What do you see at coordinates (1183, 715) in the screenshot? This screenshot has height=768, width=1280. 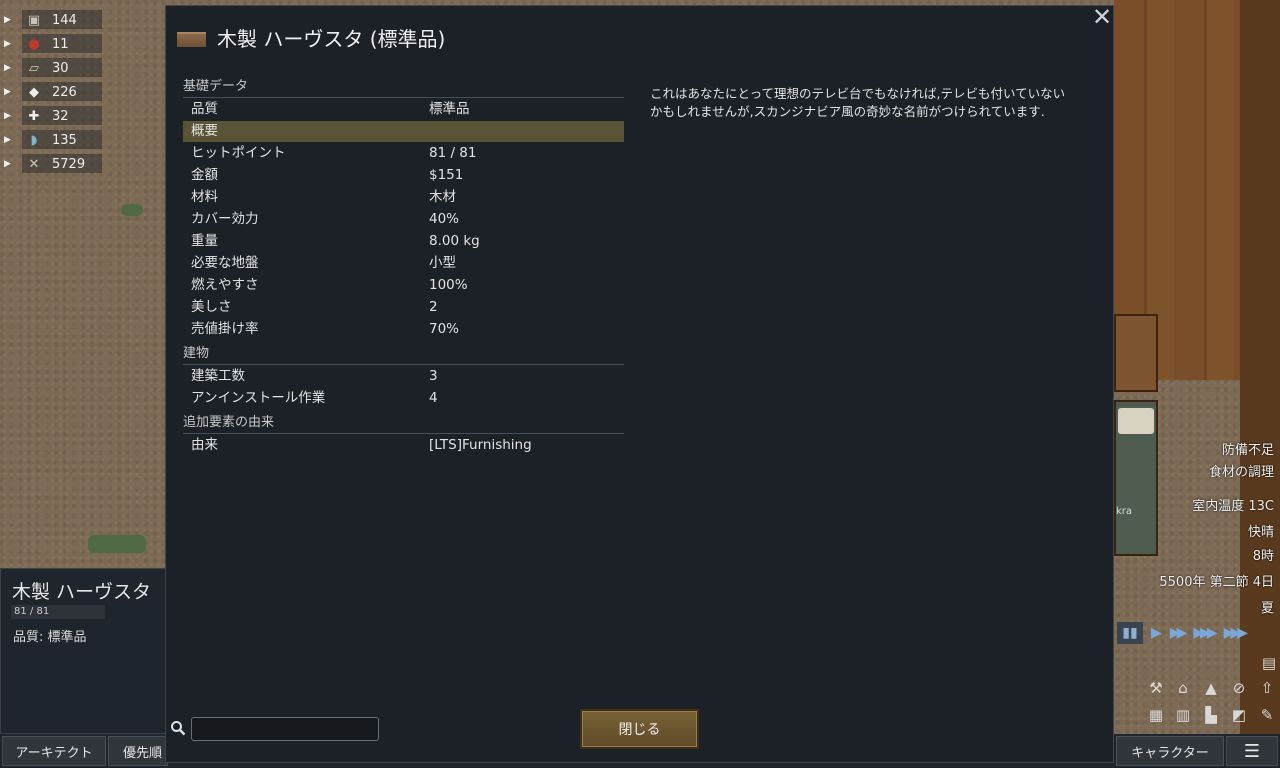 I see `stats-toggle-icon: ▥` at bounding box center [1183, 715].